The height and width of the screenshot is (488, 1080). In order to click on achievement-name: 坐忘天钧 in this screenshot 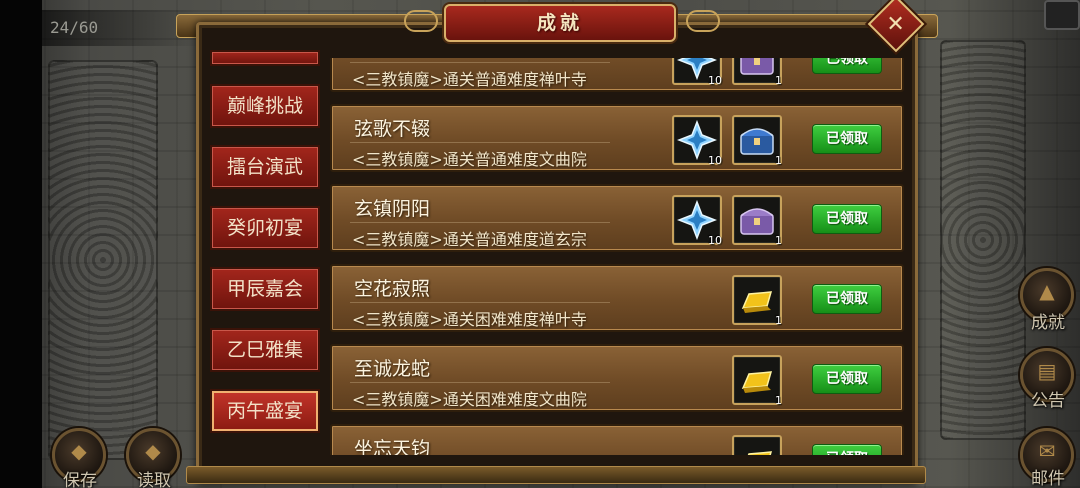, I will do `click(392, 446)`.